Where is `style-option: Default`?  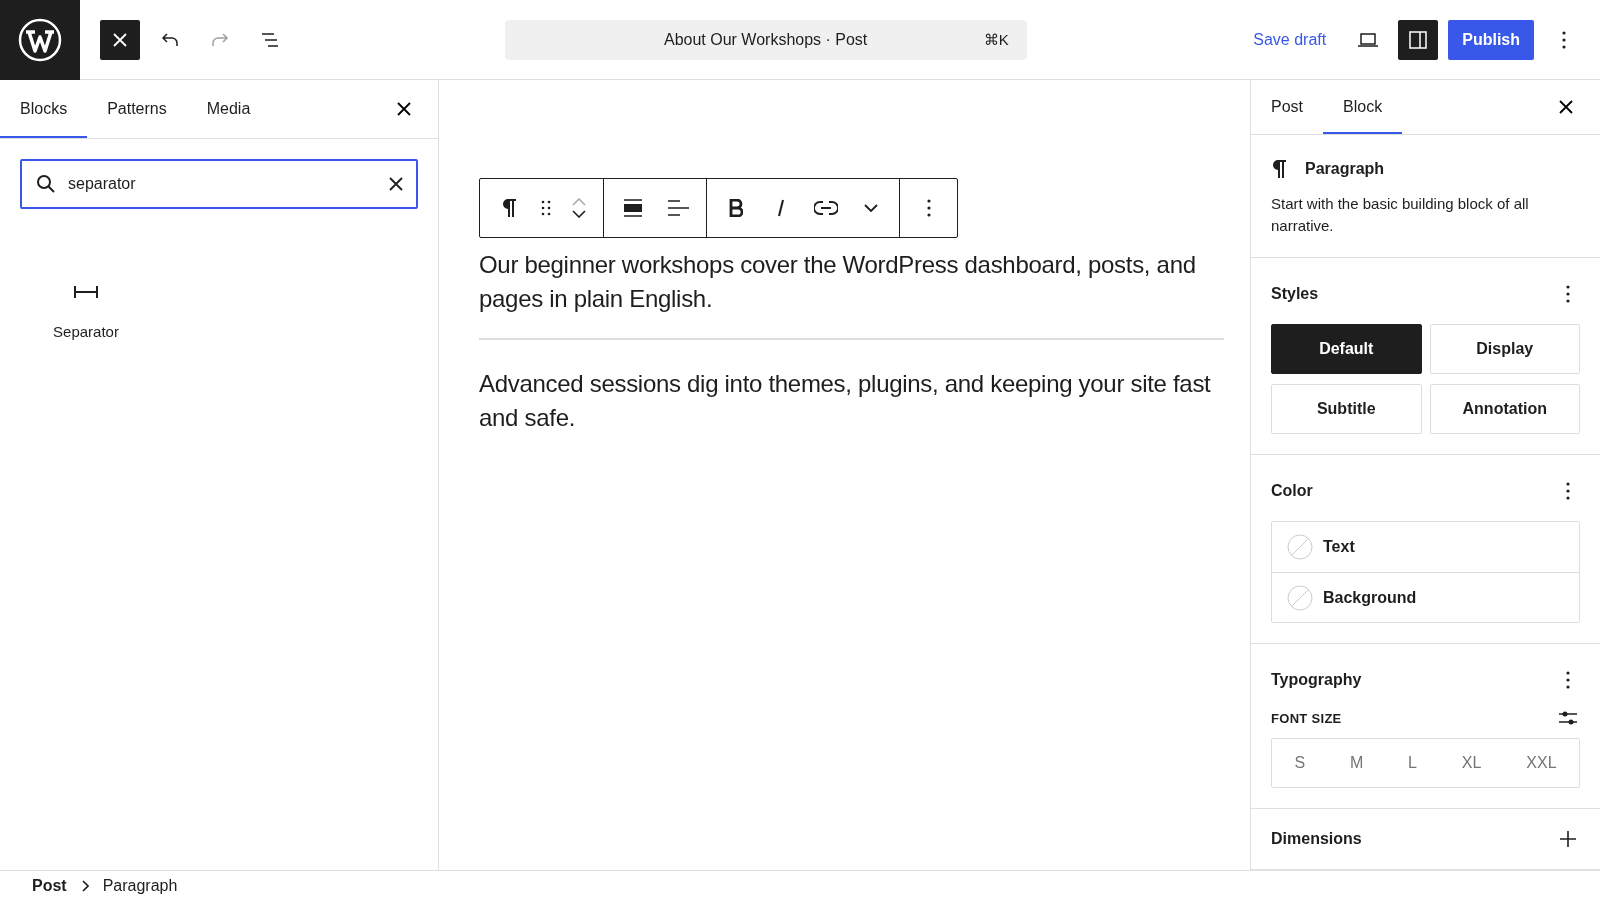 style-option: Default is located at coordinates (1346, 349).